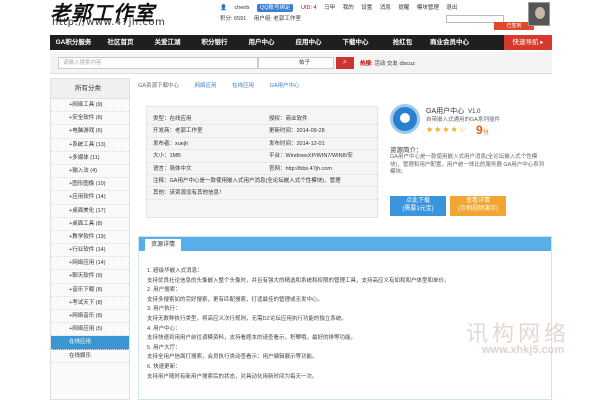 The image size is (600, 400). I want to click on group-label: 用户组: 老郭工作室, so click(277, 19).